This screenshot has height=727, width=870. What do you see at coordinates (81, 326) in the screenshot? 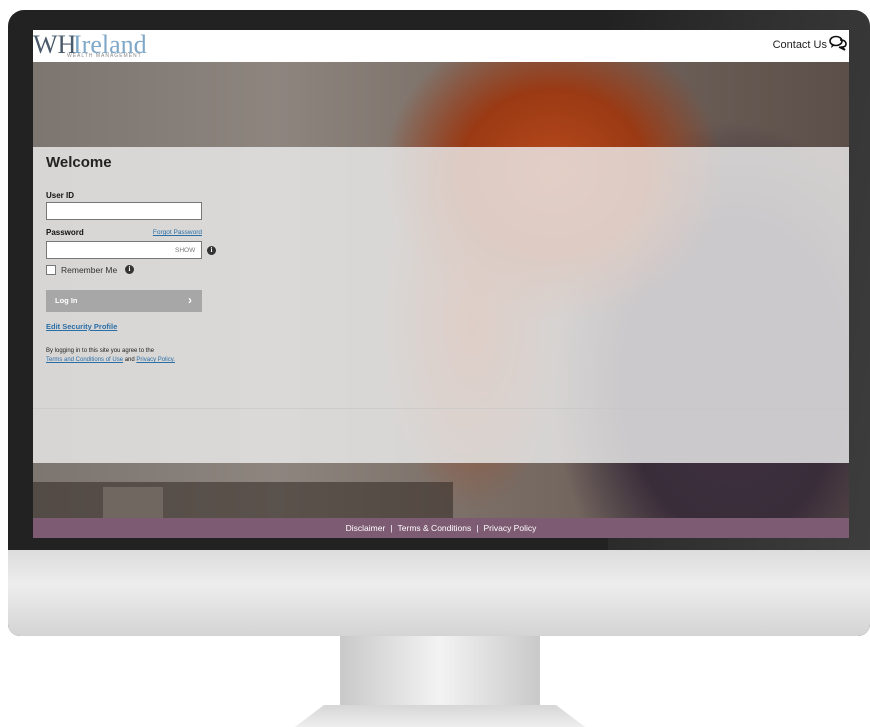
I see `edit-security-profile-link: Edit Security Profile` at bounding box center [81, 326].